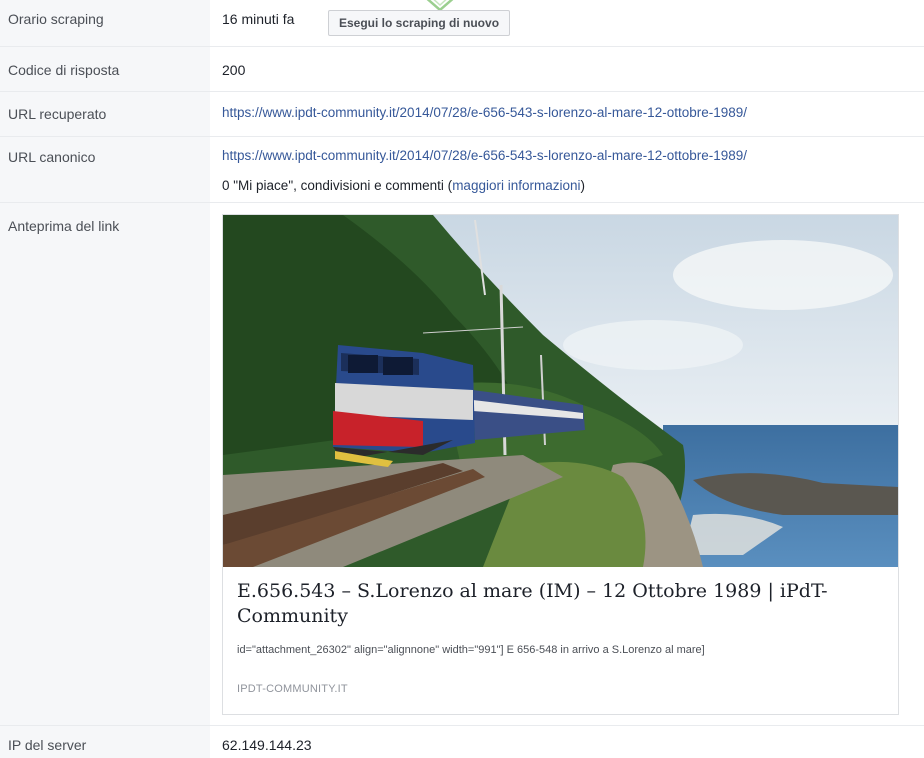 Image resolution: width=924 pixels, height=758 pixels. Describe the element at coordinates (337, 185) in the screenshot. I see `engagement-text: 0 "Mi piace", condivisioni e commenti (` at that location.